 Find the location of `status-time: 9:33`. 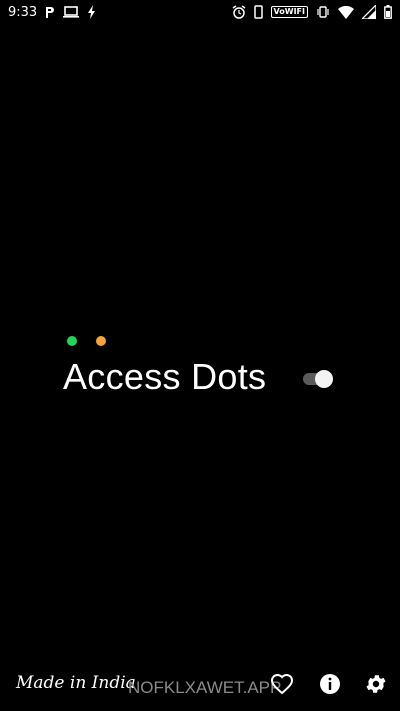

status-time: 9:33 is located at coordinates (23, 12).